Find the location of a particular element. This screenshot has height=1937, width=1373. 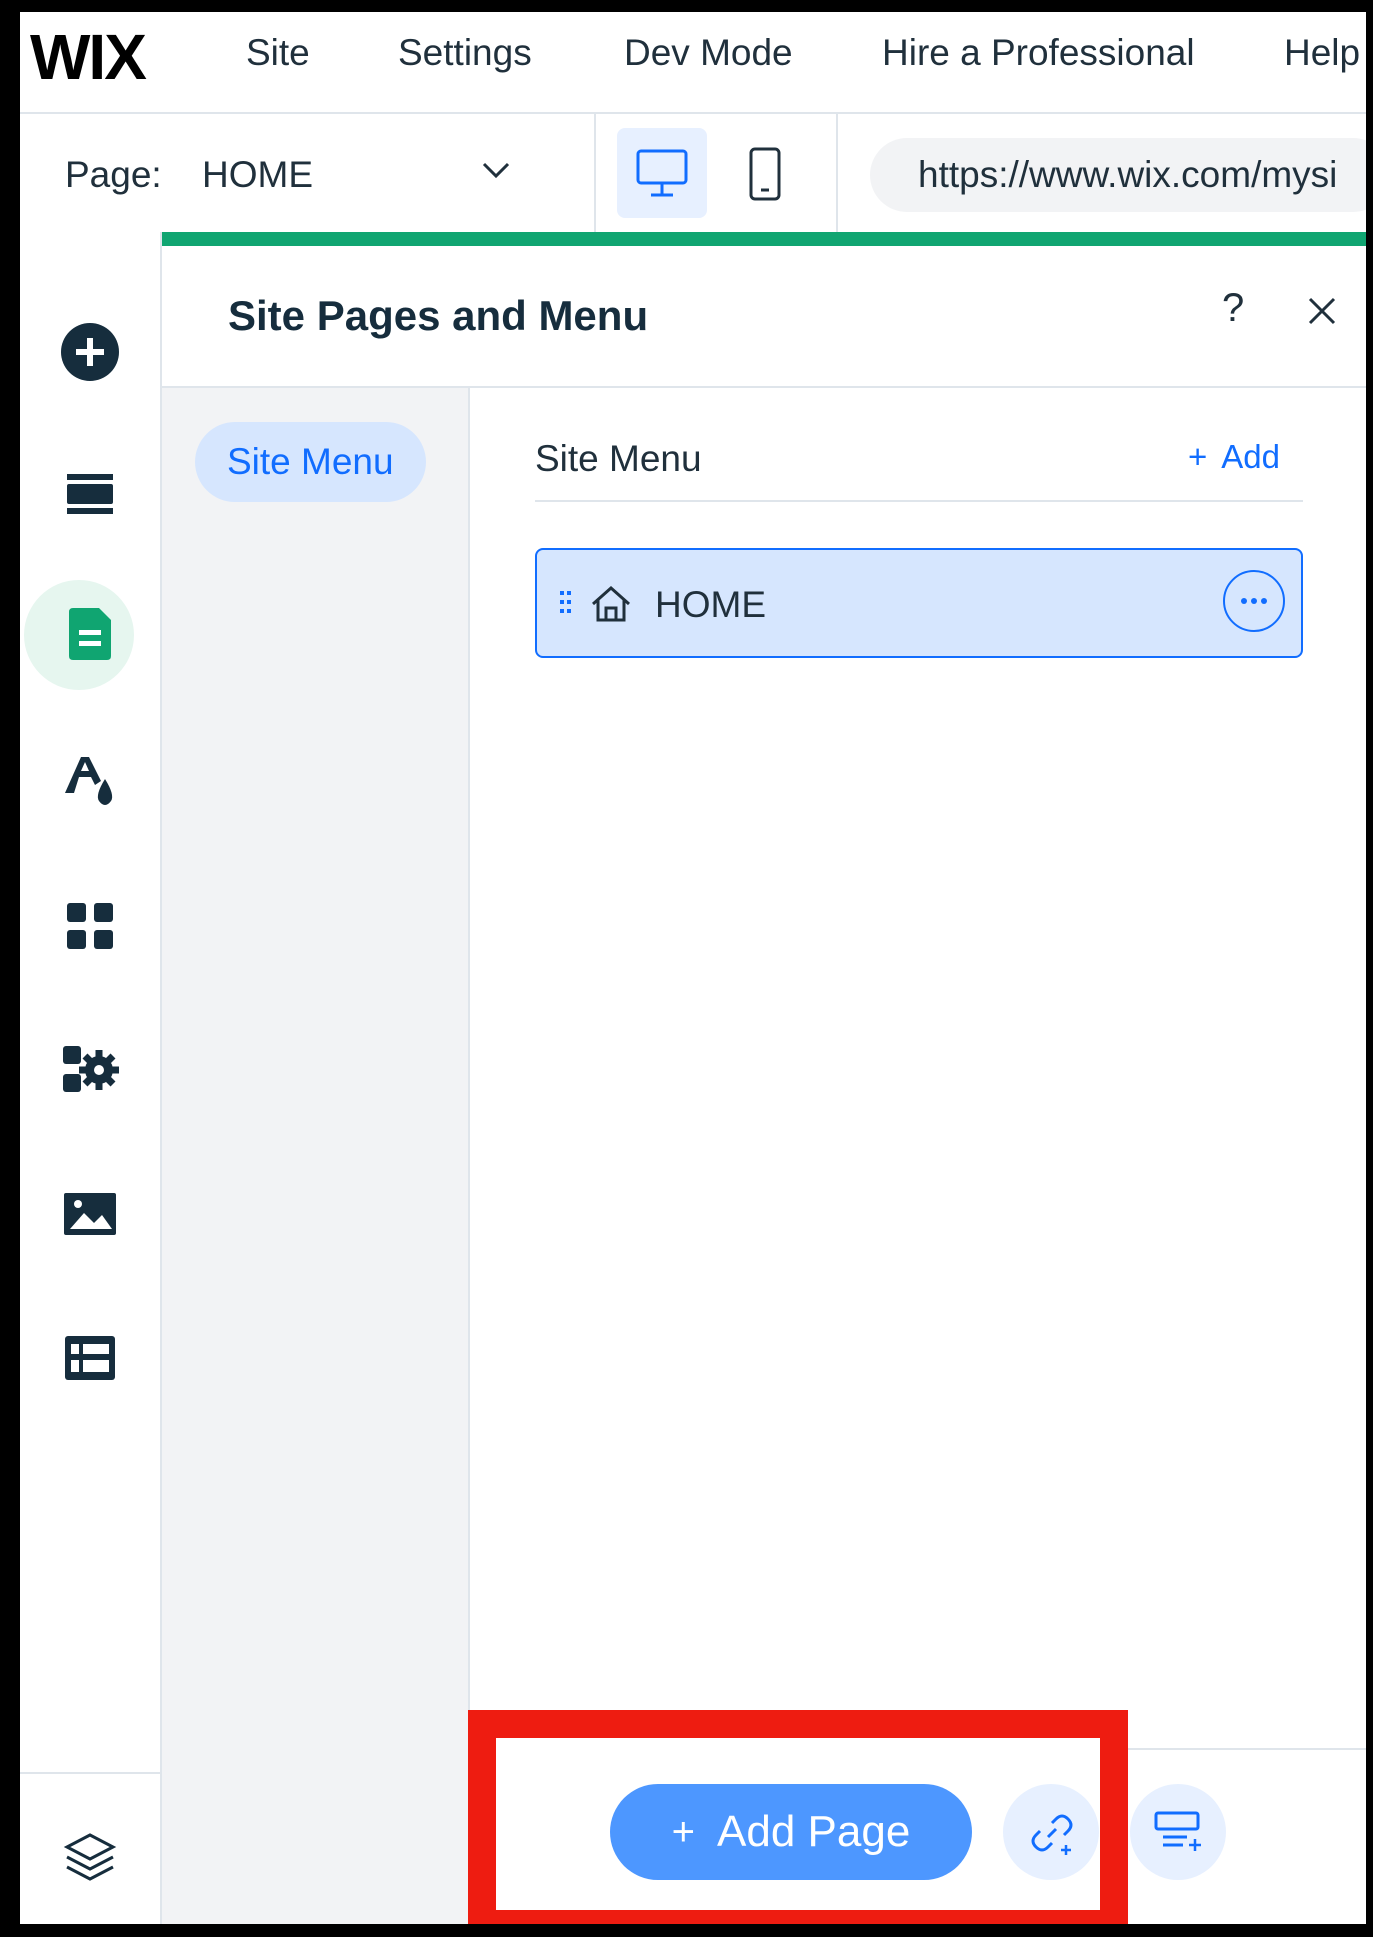

more-icon is located at coordinates (1254, 601).